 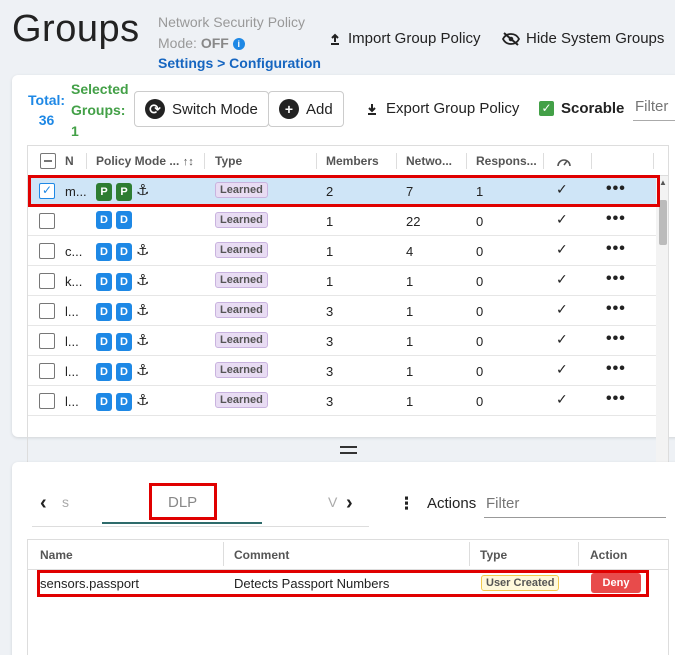 What do you see at coordinates (404, 38) in the screenshot?
I see `import-group-policy-button: Import Group Policy` at bounding box center [404, 38].